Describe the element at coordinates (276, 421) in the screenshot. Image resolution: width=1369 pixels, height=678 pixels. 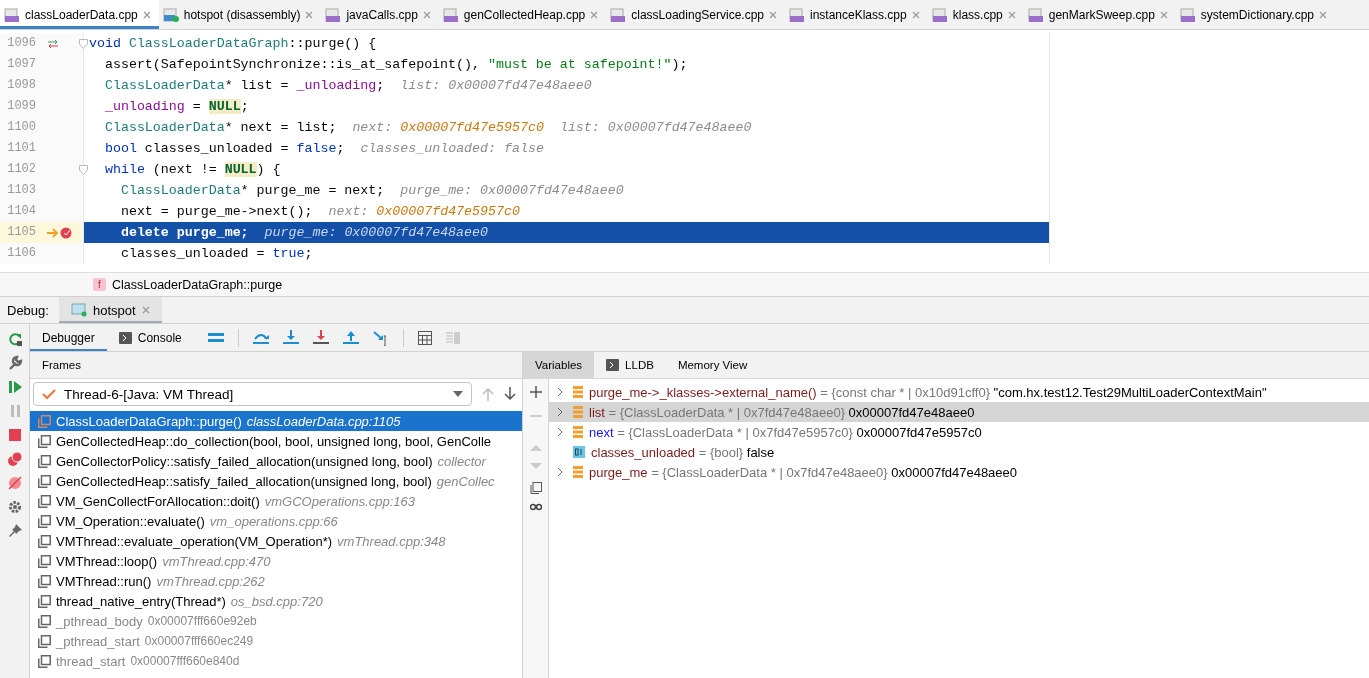
I see `stack-frame: ClassLoaderDataGraph::purge() classLoaderData.cpp:1105` at that location.